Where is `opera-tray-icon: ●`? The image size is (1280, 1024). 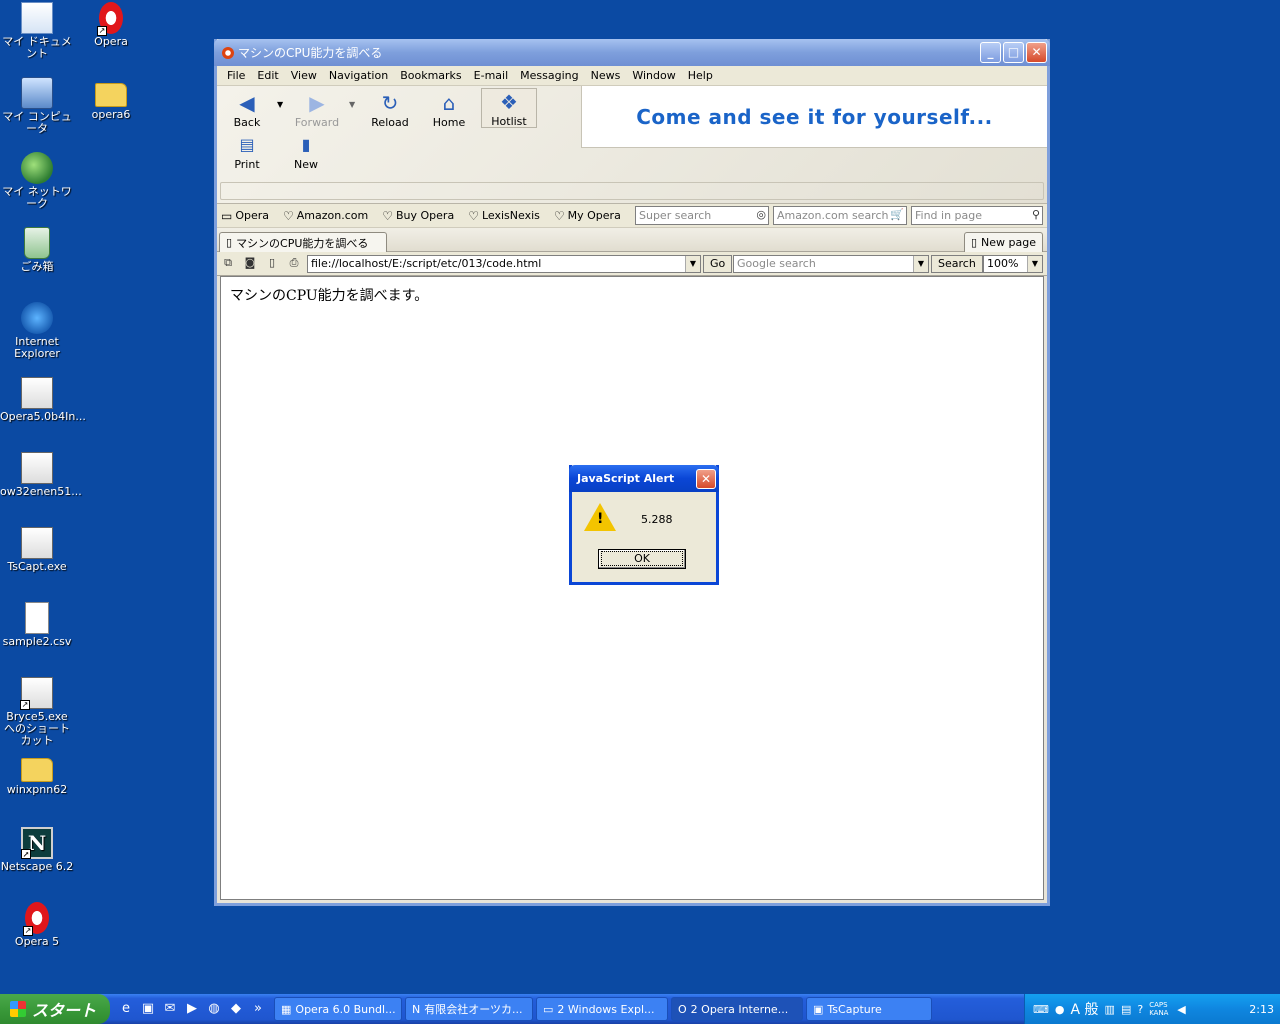
opera-tray-icon: ● is located at coordinates (1060, 1009).